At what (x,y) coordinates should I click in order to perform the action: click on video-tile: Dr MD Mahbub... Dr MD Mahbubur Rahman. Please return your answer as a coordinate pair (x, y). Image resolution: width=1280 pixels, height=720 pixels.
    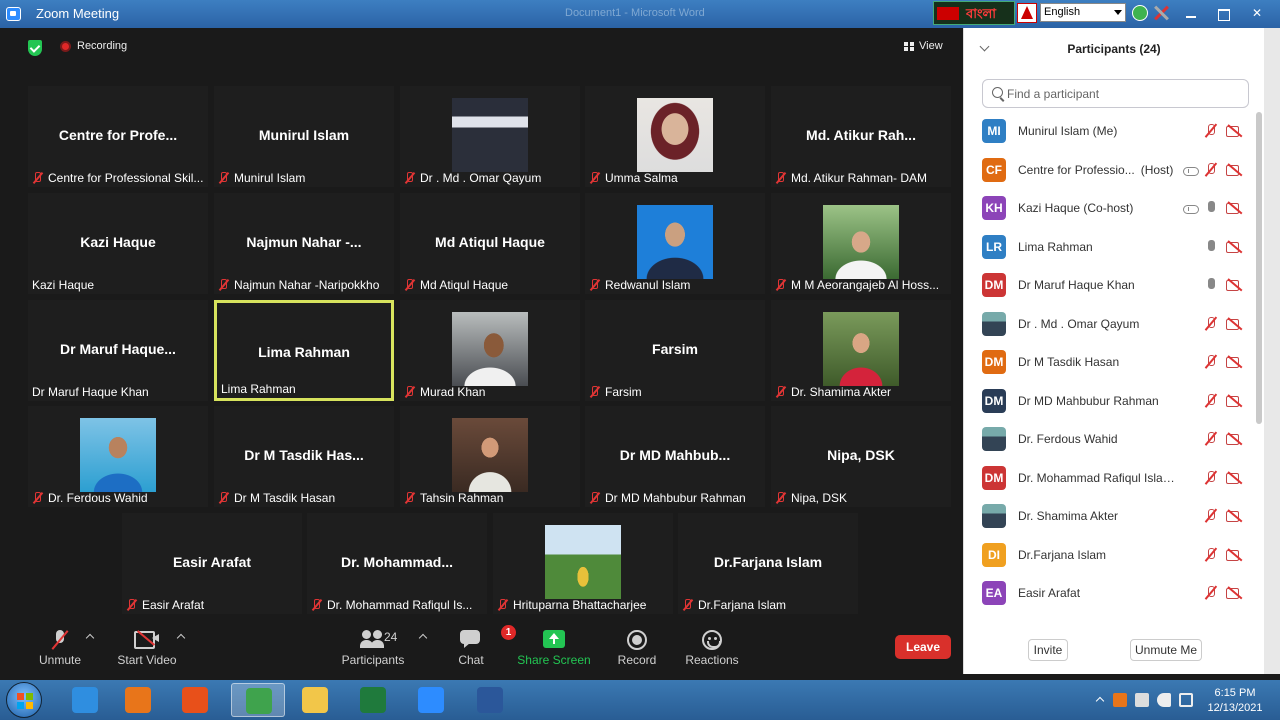
    Looking at the image, I should click on (675, 456).